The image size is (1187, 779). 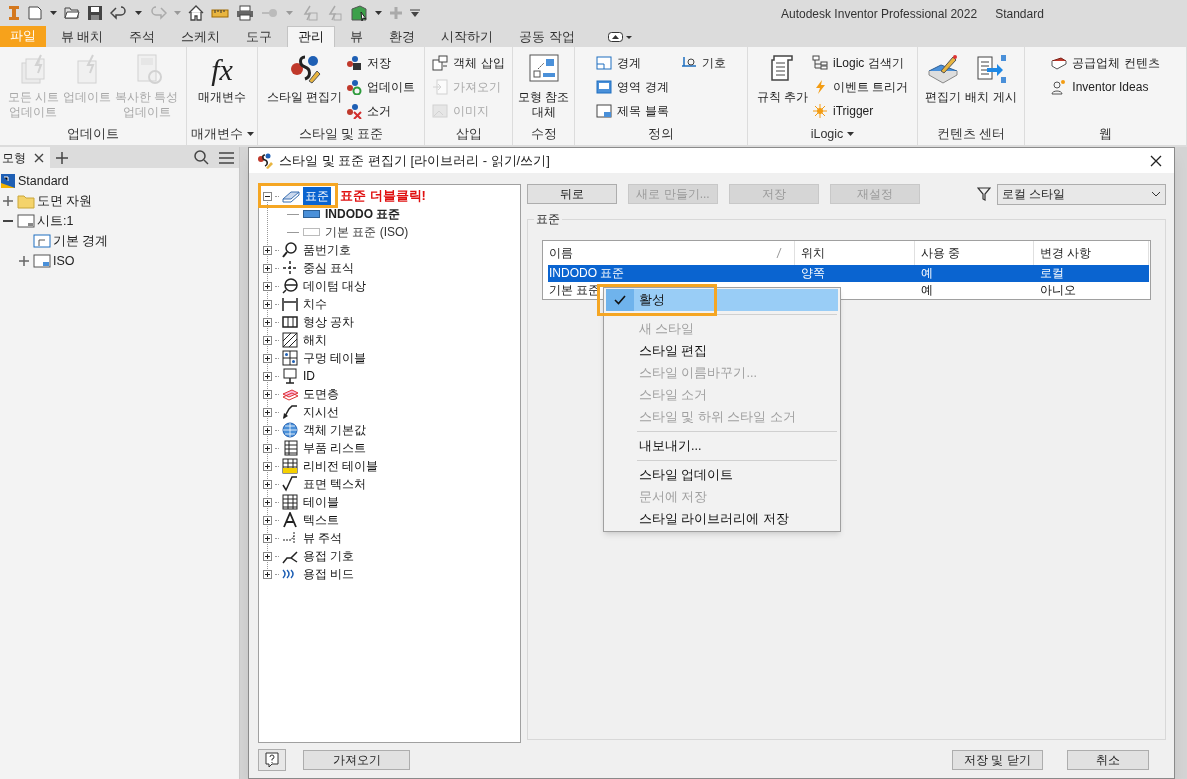 I want to click on ribbon-tab: 관리, so click(x=311, y=36).